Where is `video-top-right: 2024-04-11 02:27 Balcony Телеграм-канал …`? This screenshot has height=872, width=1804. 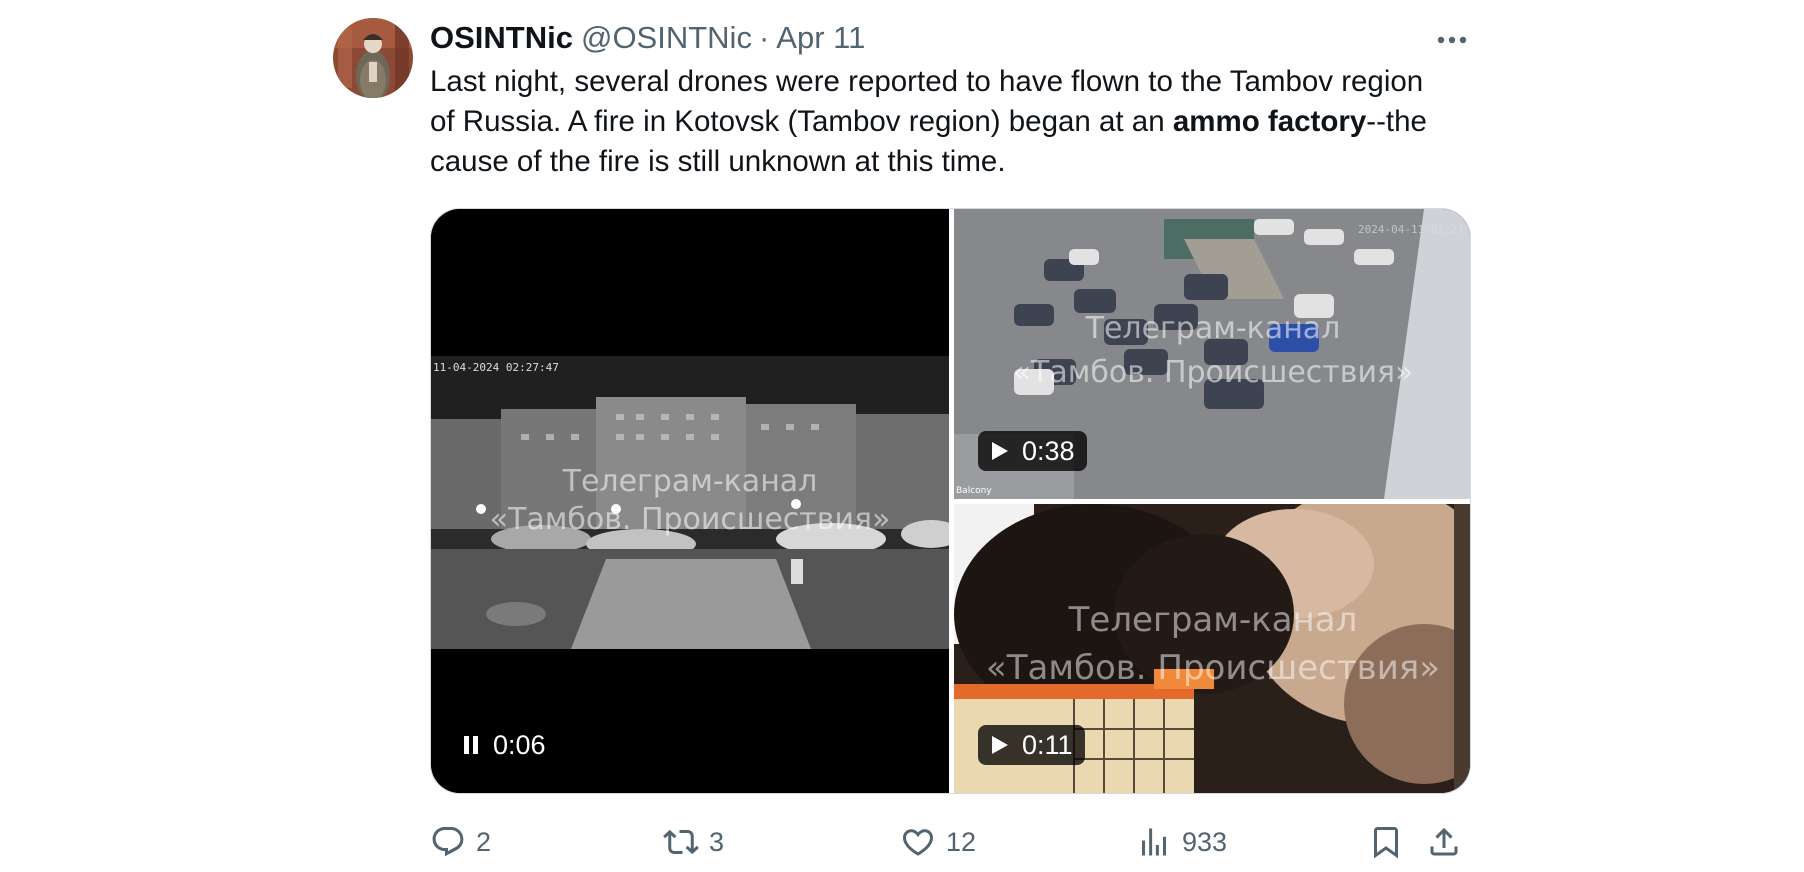
video-top-right: 2024-04-11 02:27 Balcony Телеграм-канал … is located at coordinates (1212, 354).